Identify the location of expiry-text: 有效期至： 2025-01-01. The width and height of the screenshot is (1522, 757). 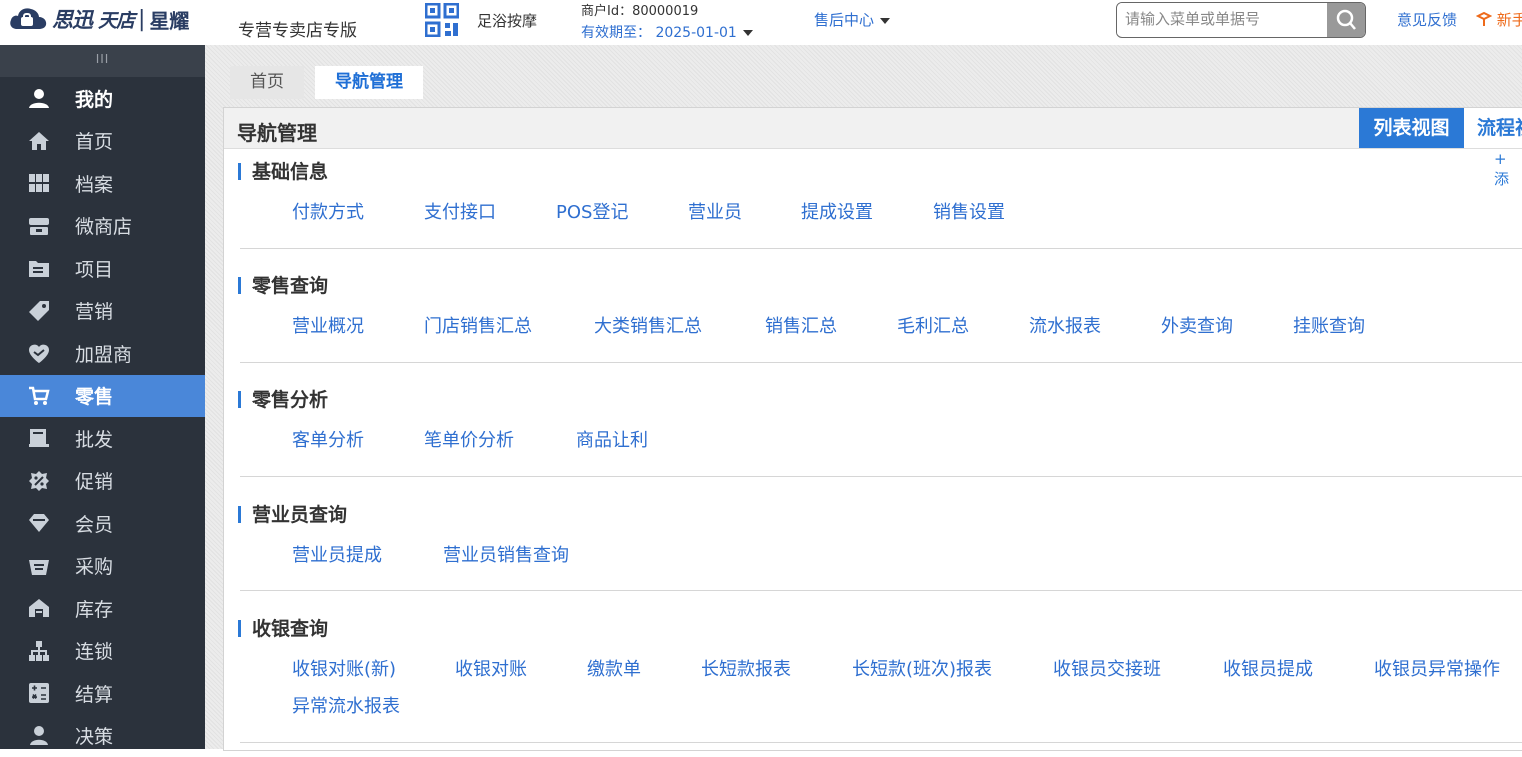
(659, 33).